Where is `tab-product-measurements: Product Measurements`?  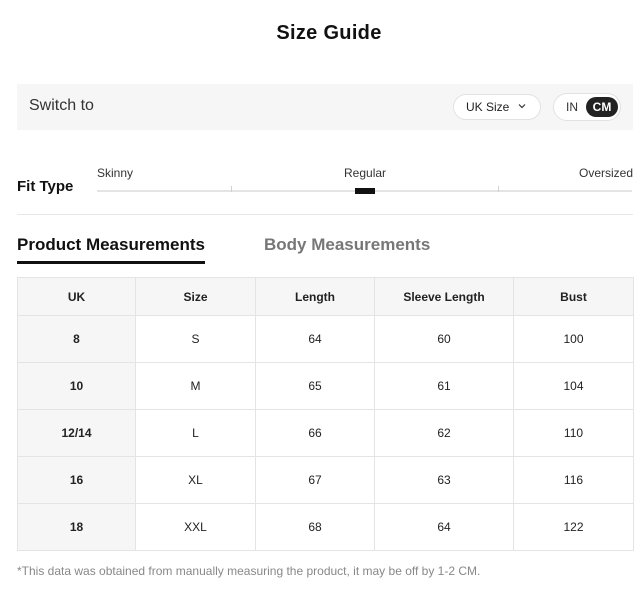 tab-product-measurements: Product Measurements is located at coordinates (111, 249).